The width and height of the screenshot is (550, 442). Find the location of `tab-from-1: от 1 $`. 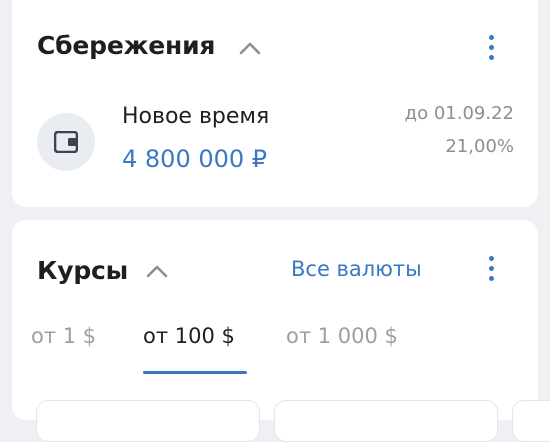

tab-from-1: от 1 $ is located at coordinates (63, 336).